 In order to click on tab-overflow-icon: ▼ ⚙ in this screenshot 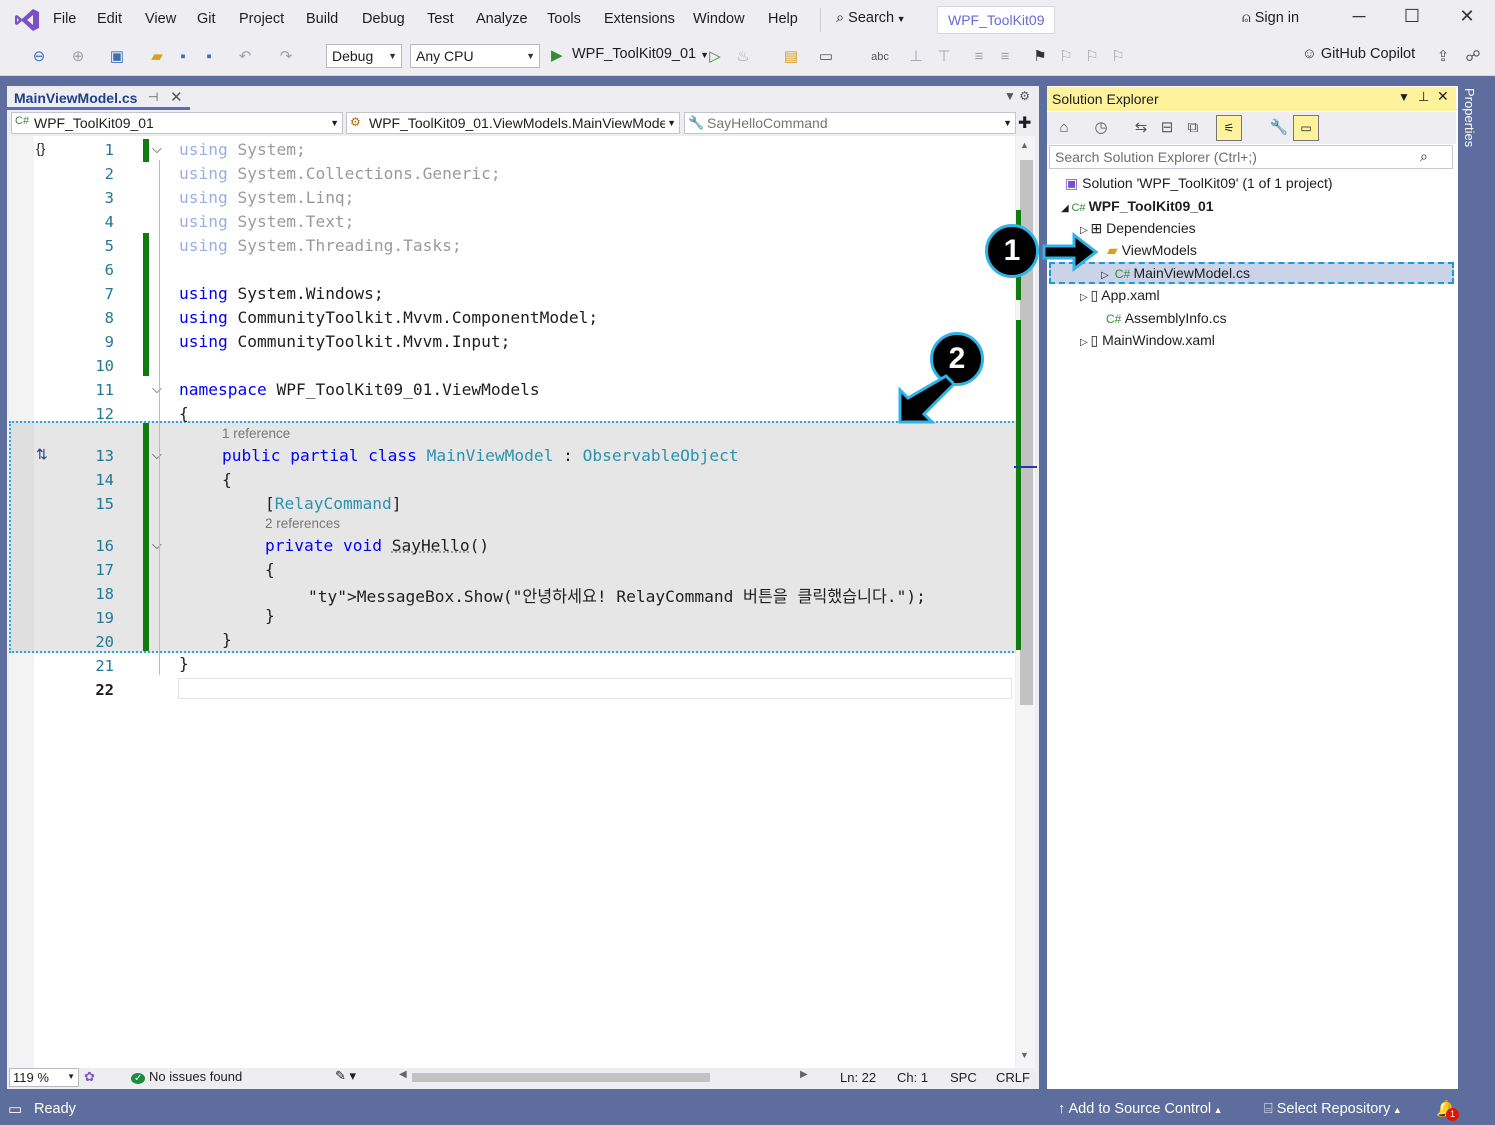, I will do `click(1017, 96)`.